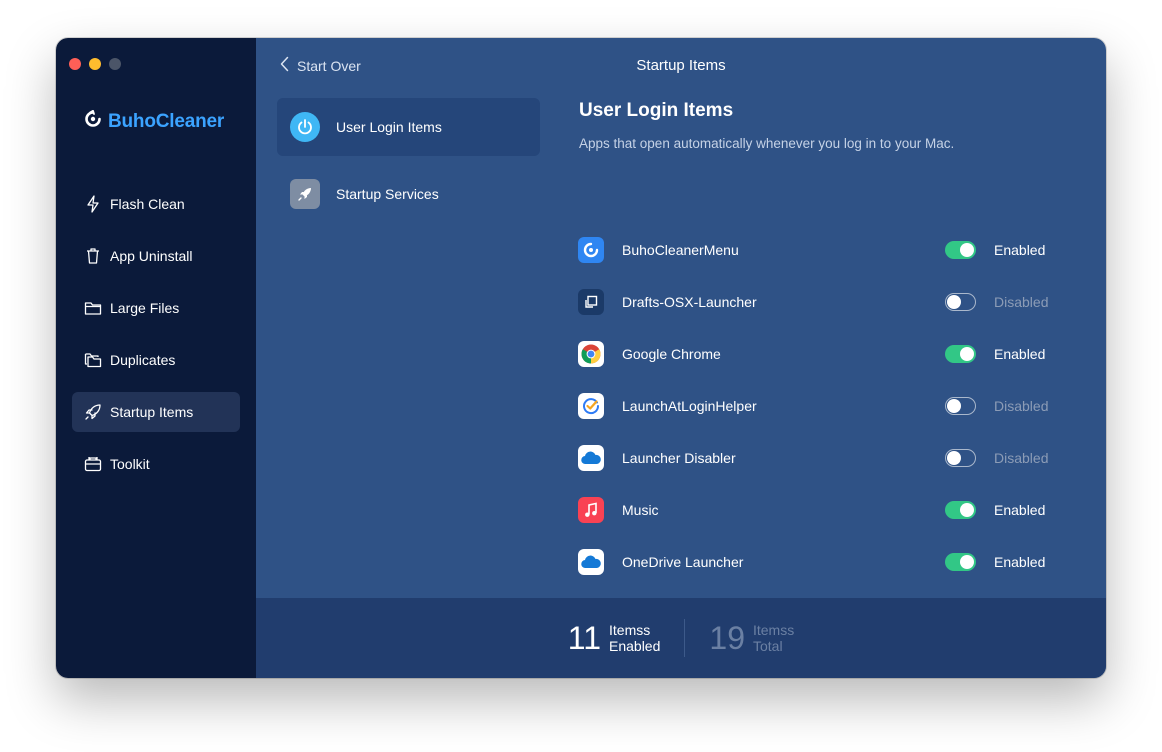 The height and width of the screenshot is (752, 1162). What do you see at coordinates (93, 256) in the screenshot?
I see `trash-icon` at bounding box center [93, 256].